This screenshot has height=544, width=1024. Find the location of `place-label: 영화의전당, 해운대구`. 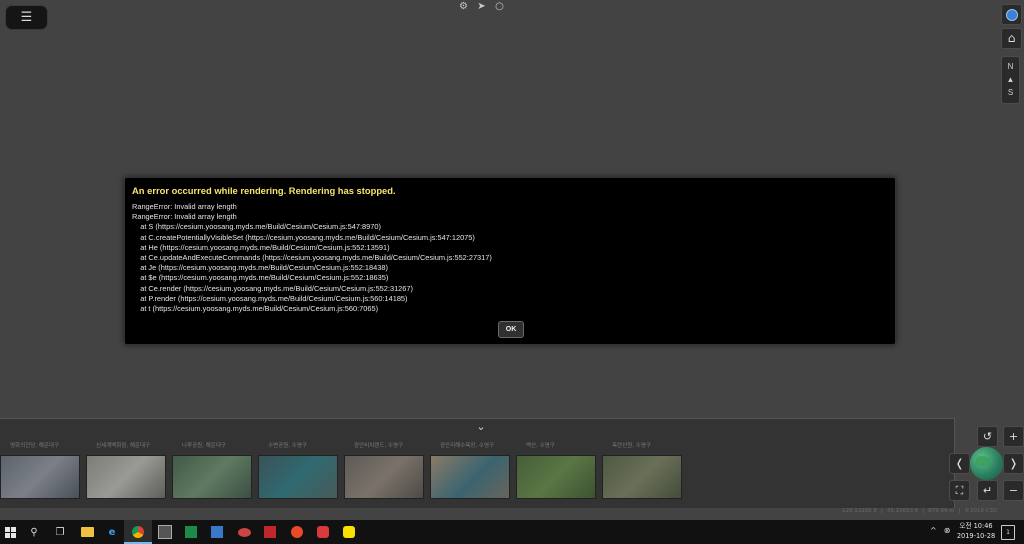

place-label: 영화의전당, 해운대구 is located at coordinates (35, 446).